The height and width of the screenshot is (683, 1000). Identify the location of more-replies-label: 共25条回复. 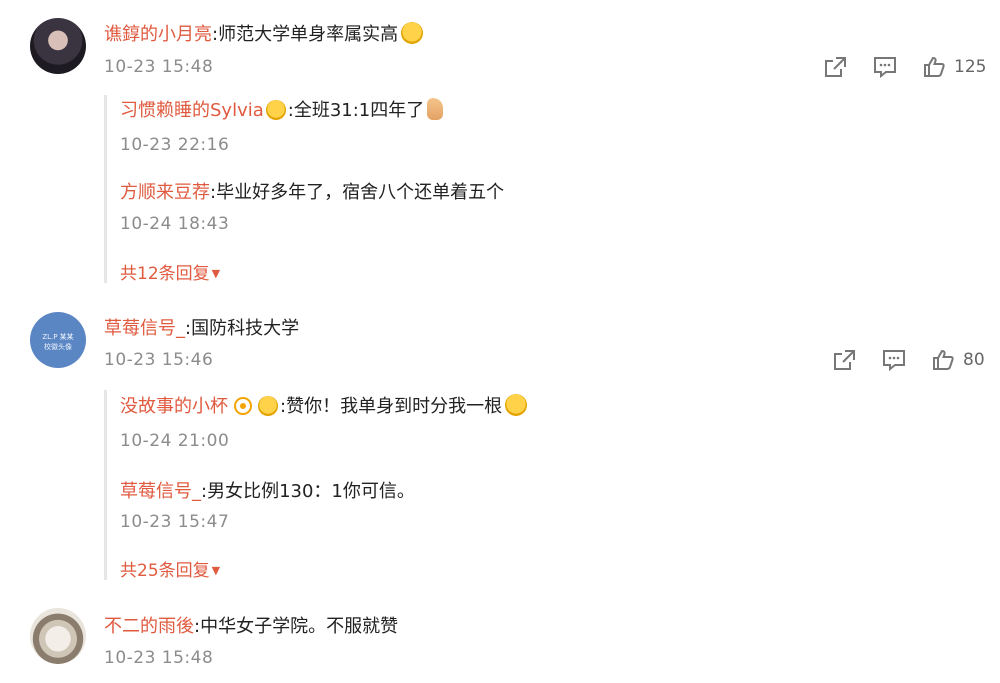
(165, 571).